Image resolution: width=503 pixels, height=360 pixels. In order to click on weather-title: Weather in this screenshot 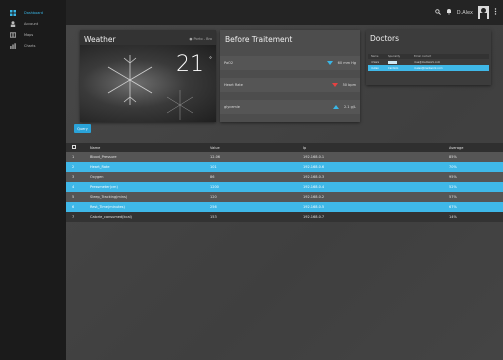, I will do `click(100, 39)`.